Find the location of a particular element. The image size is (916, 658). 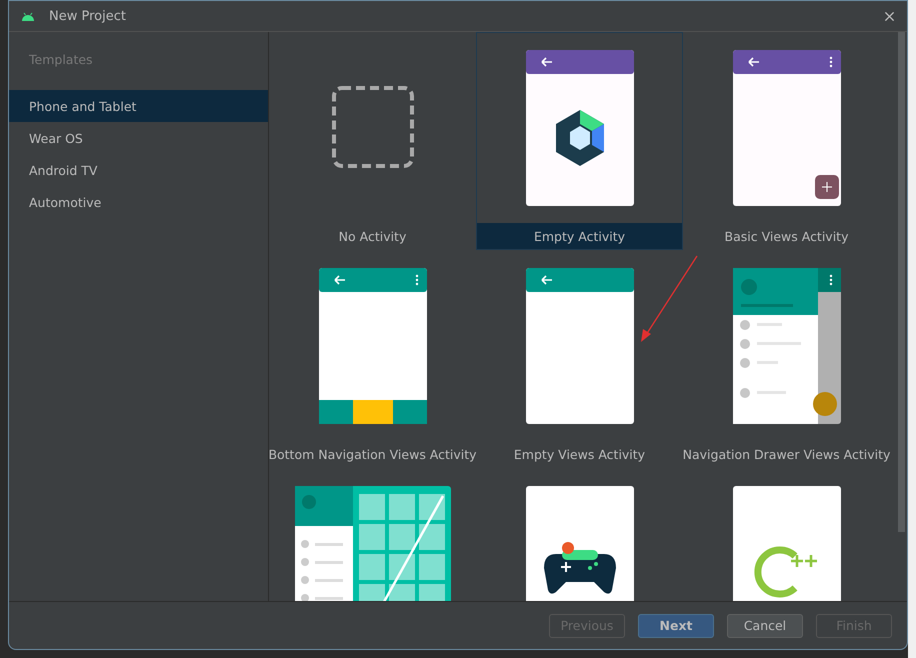

sidebar-item: Phone and Tablet is located at coordinates (138, 106).